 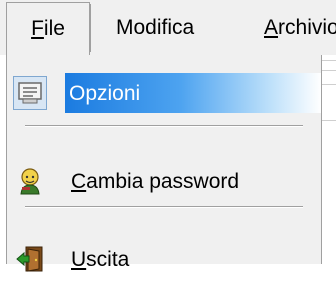 I want to click on window-background, so click(x=329, y=159).